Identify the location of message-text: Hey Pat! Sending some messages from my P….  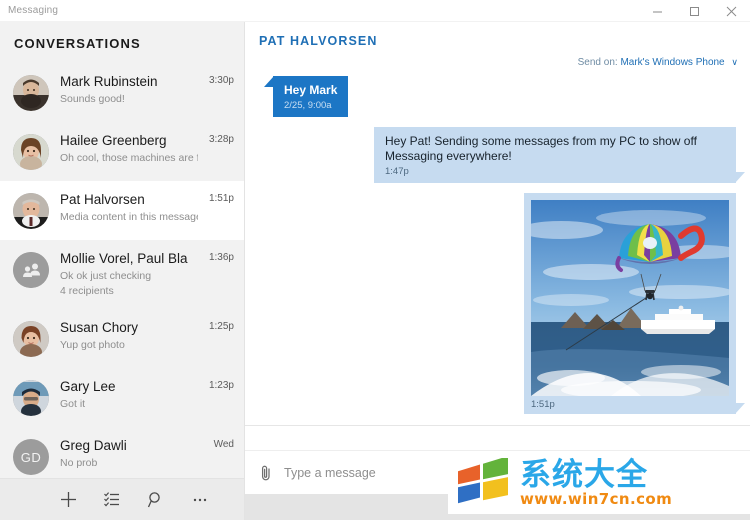
(541, 148).